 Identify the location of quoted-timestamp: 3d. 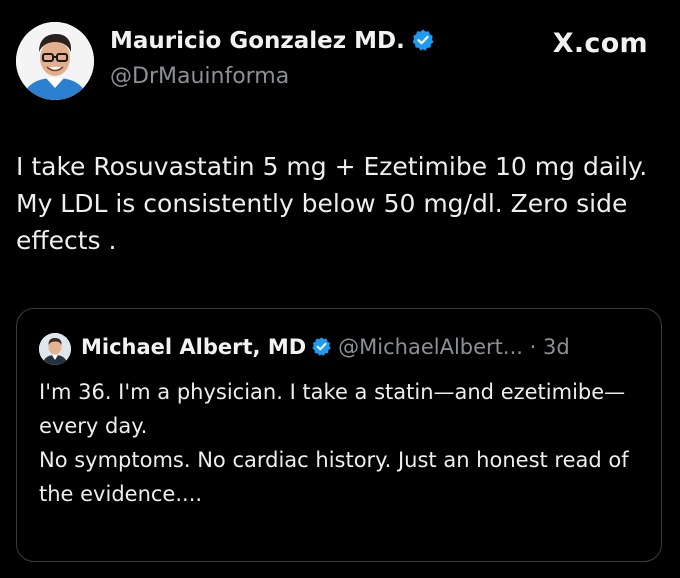
(556, 347).